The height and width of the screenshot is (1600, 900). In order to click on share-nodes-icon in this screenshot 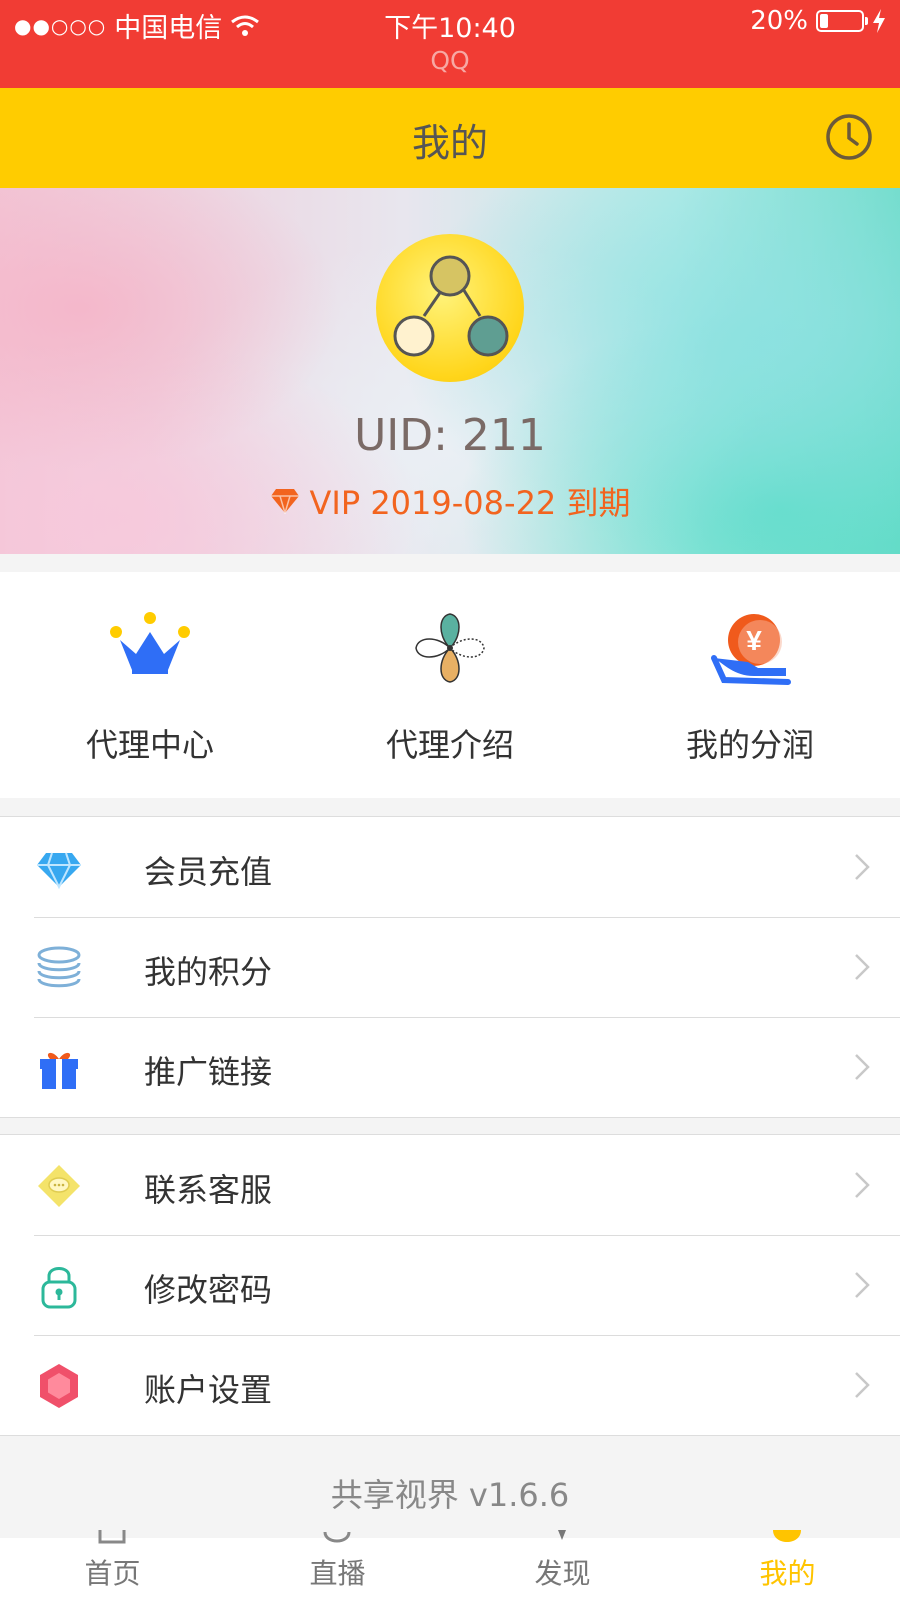, I will do `click(451, 306)`.